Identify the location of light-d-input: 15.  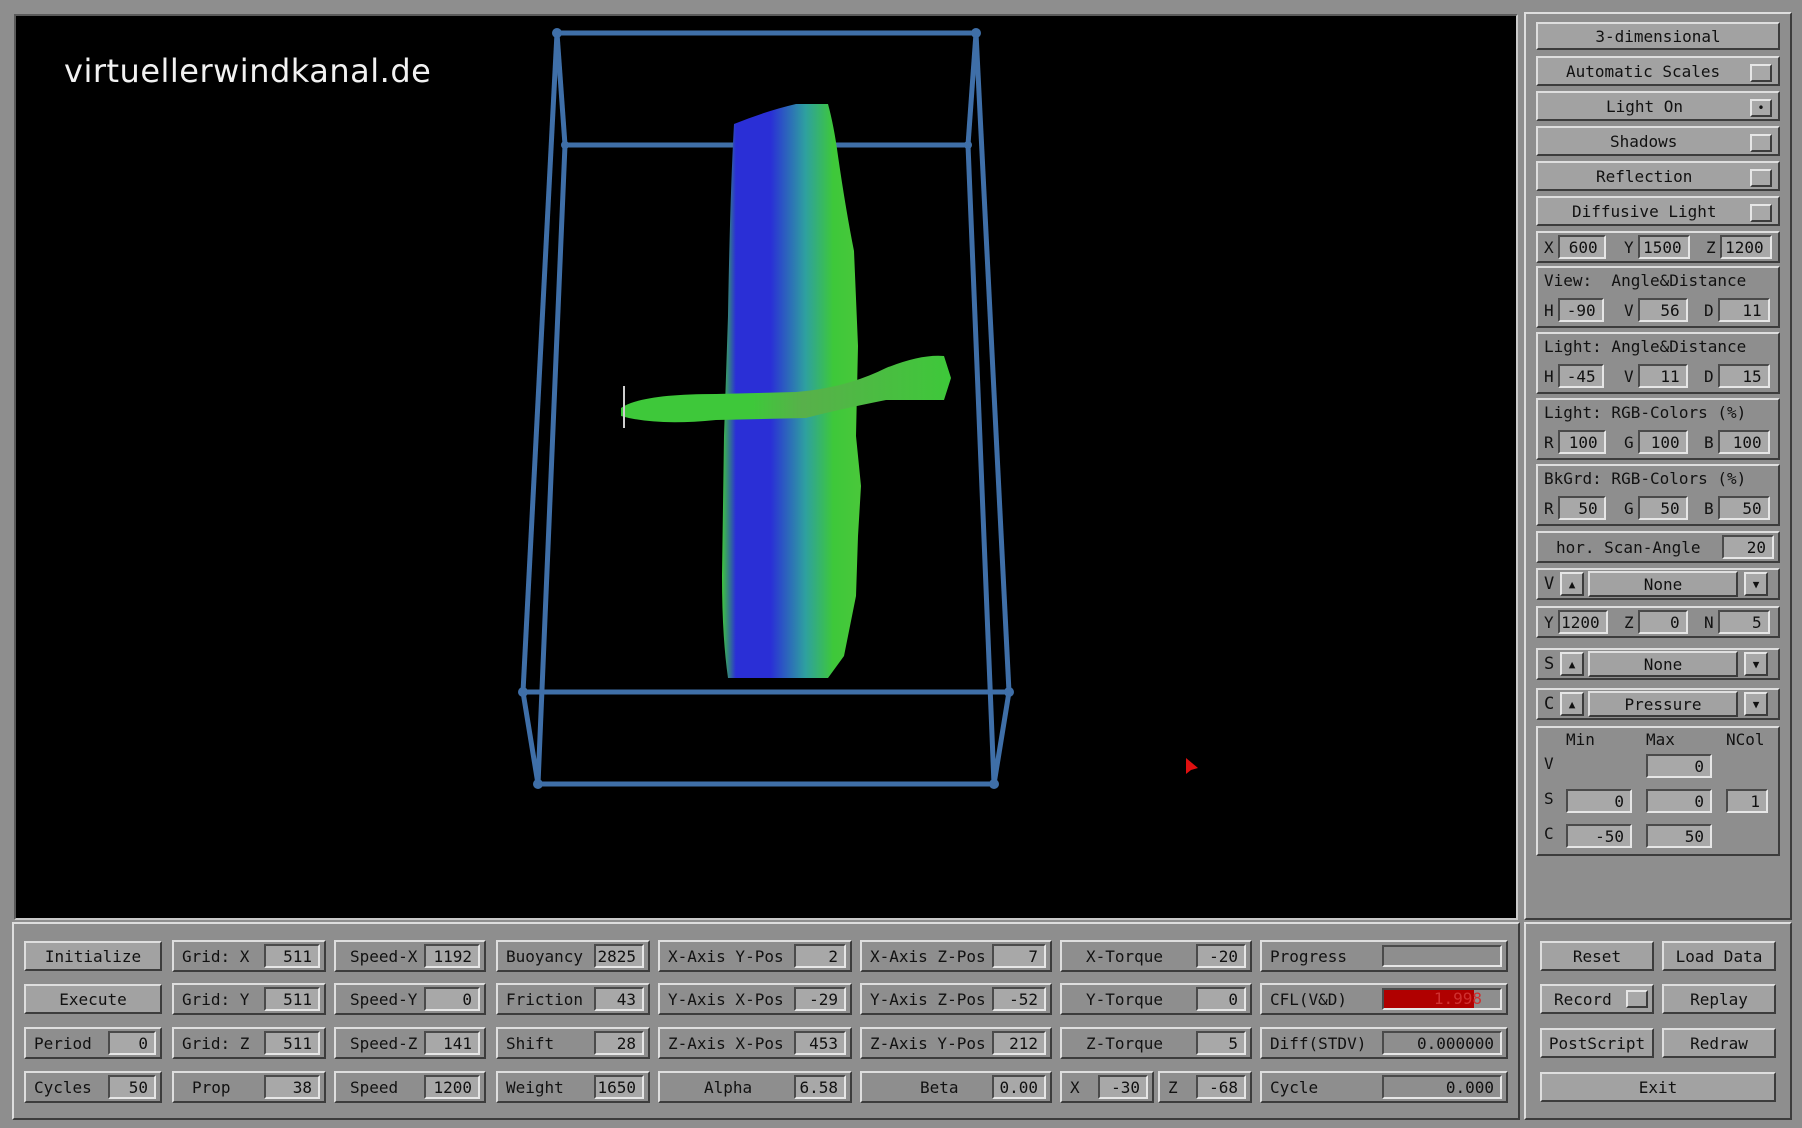
(1743, 376).